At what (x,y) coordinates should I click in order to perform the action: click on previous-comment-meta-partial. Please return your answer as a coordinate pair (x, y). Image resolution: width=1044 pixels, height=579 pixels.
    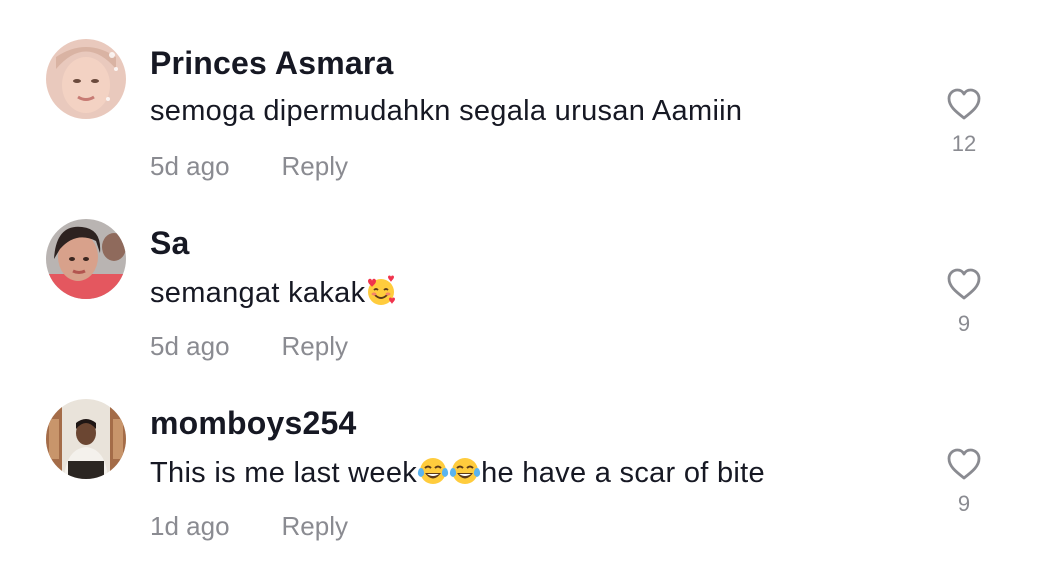
    Looking at the image, I should click on (265, 3).